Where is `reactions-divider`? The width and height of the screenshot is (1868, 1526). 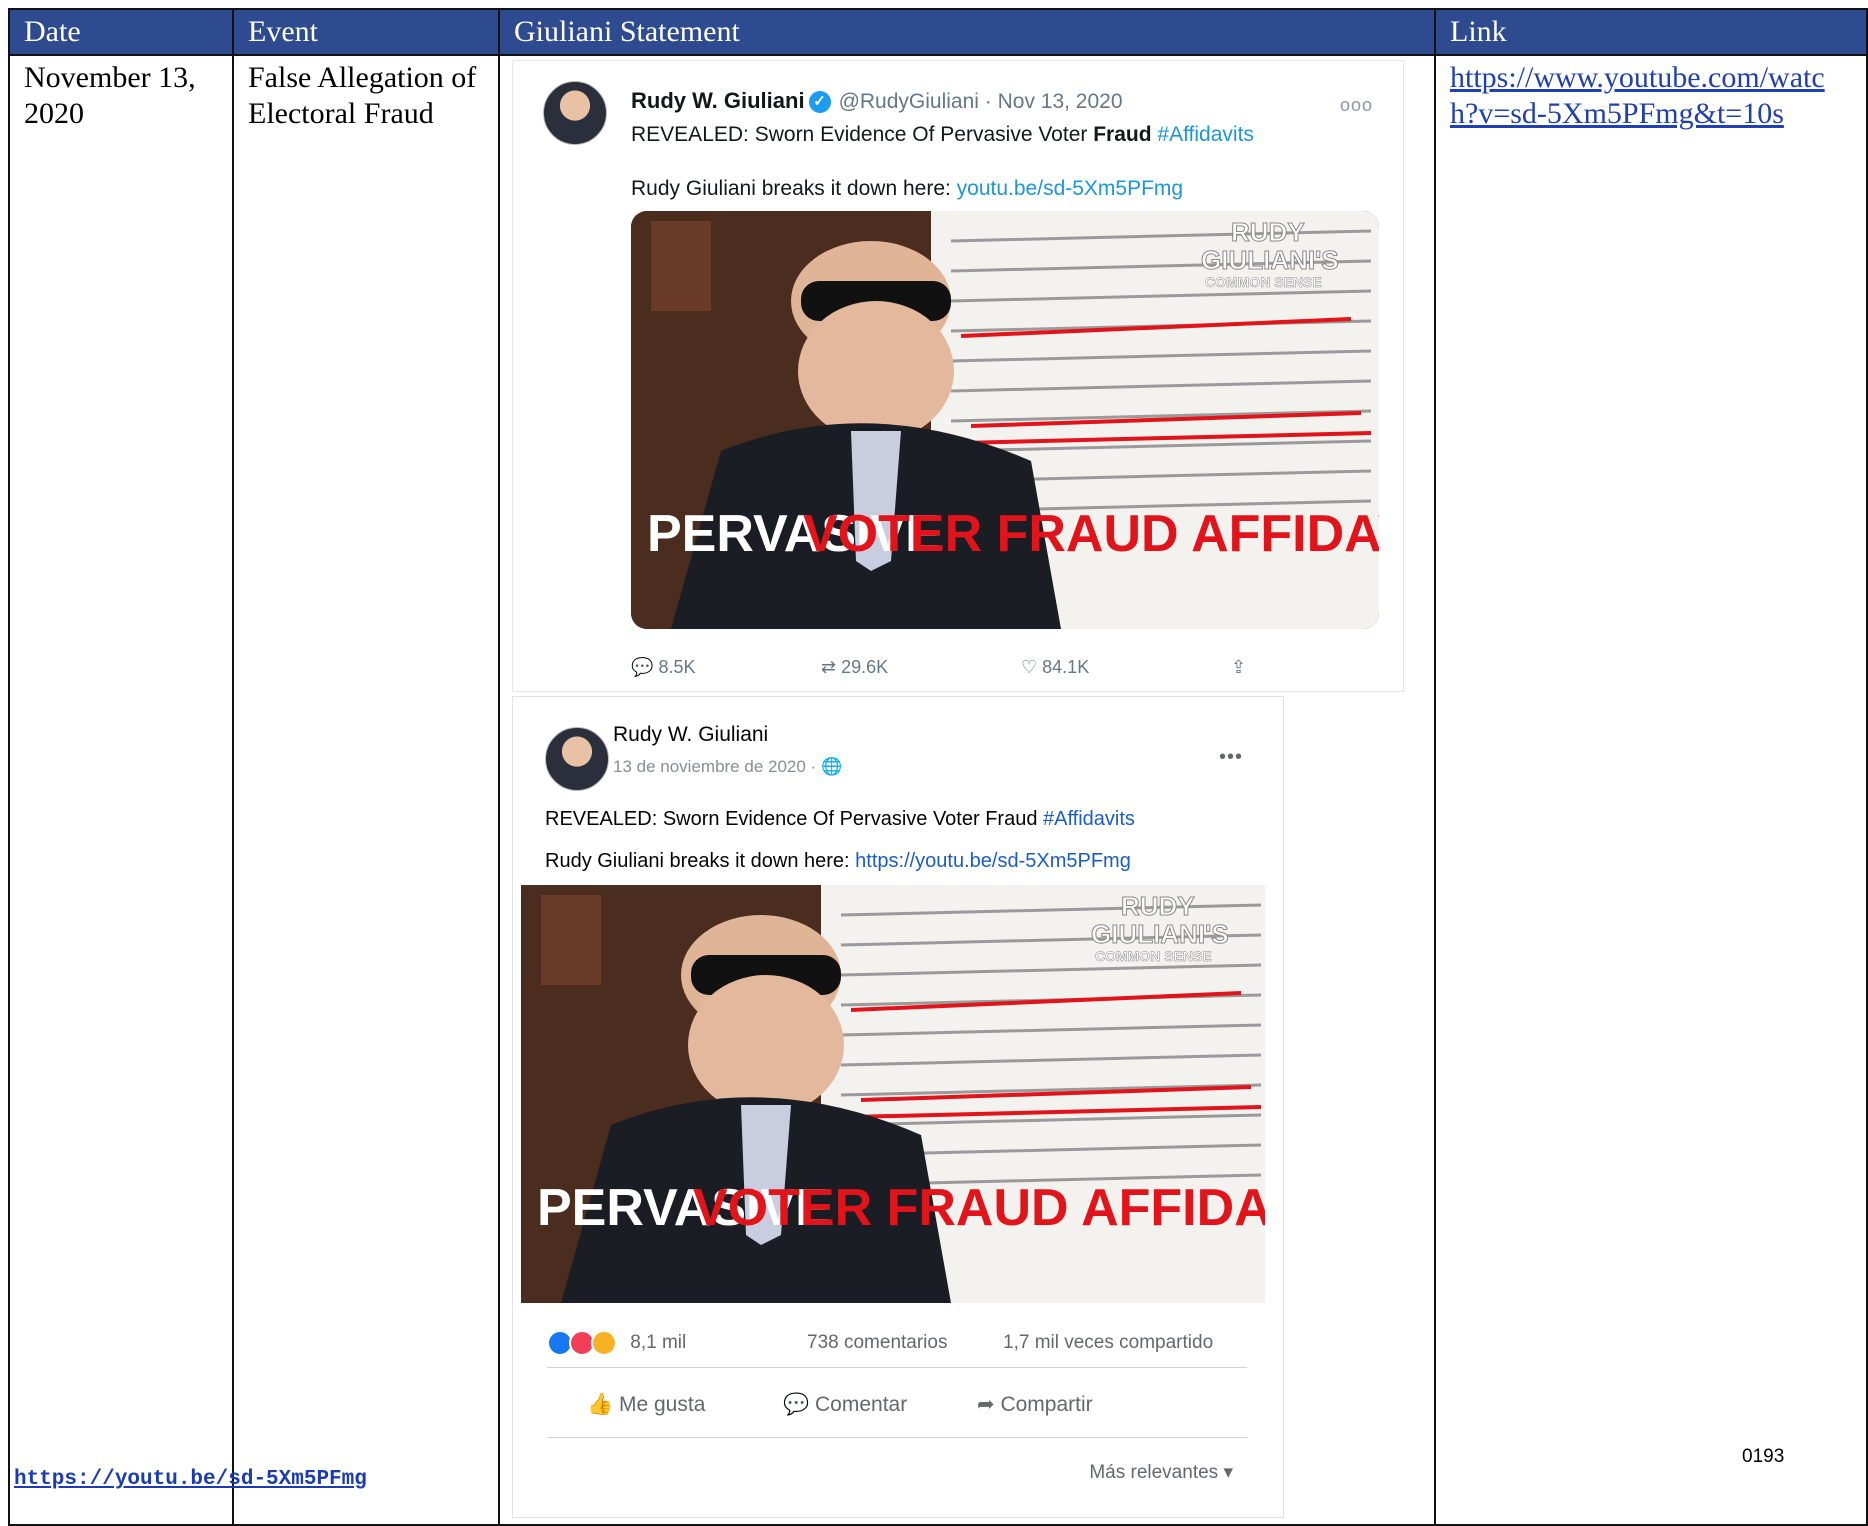 reactions-divider is located at coordinates (897, 1367).